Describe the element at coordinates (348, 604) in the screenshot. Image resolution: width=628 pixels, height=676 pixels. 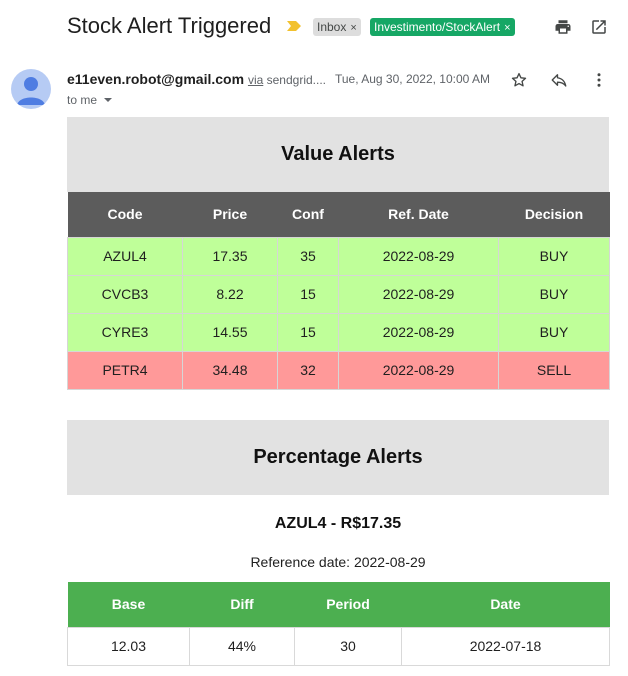
I see `column-header: Period` at that location.